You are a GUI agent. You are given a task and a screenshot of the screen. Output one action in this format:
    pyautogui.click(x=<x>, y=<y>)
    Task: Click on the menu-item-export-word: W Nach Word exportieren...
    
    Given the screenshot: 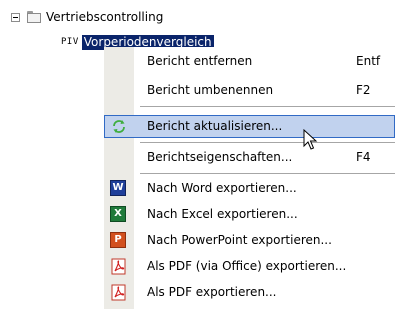 What is the action you would take?
    pyautogui.click(x=249, y=188)
    